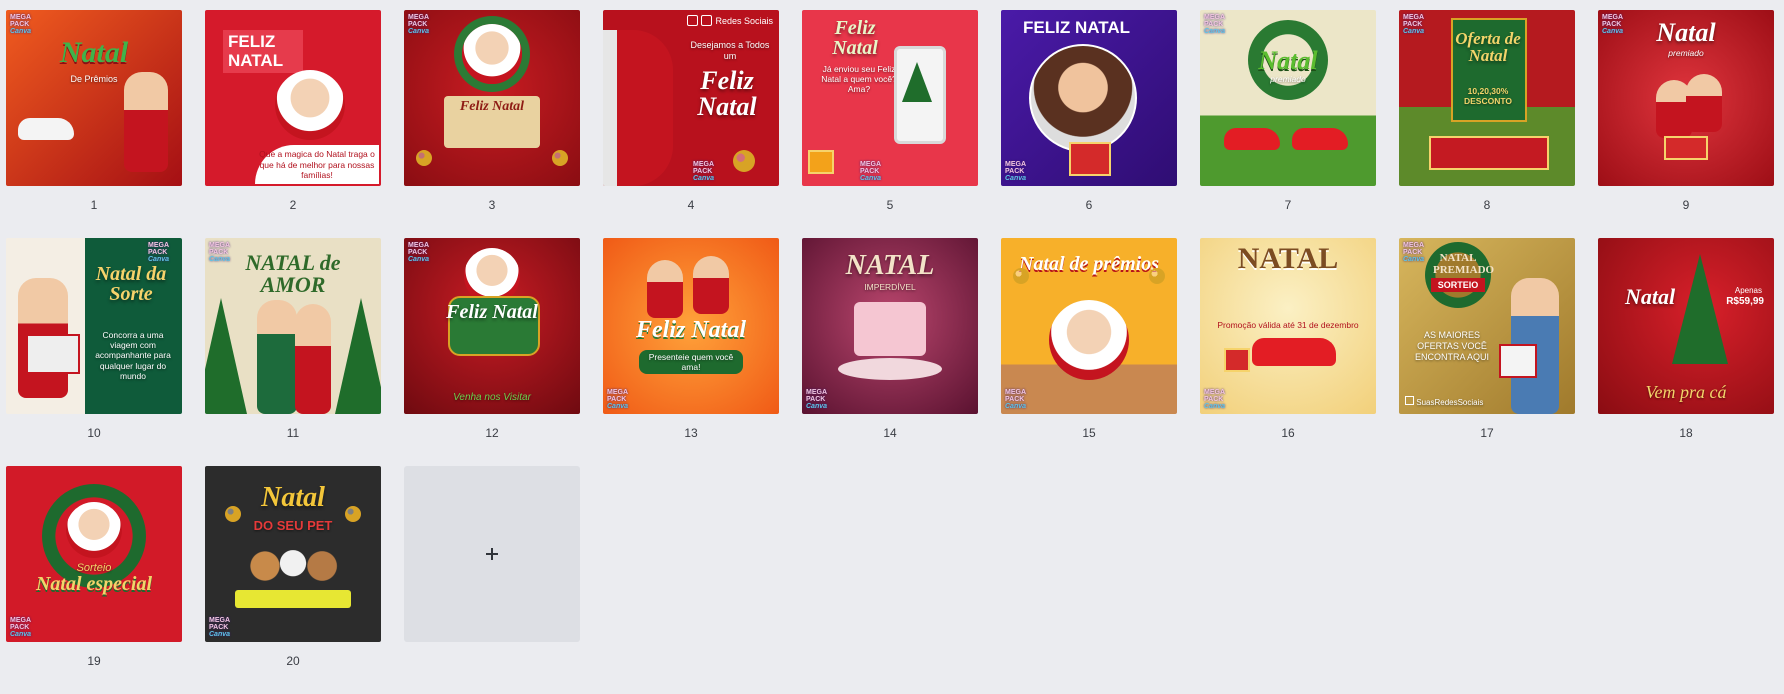 This screenshot has width=1784, height=694. Describe the element at coordinates (1089, 98) in the screenshot. I see `template-thumbnail: FELIZ NATAL MEGA PACK Canva` at that location.